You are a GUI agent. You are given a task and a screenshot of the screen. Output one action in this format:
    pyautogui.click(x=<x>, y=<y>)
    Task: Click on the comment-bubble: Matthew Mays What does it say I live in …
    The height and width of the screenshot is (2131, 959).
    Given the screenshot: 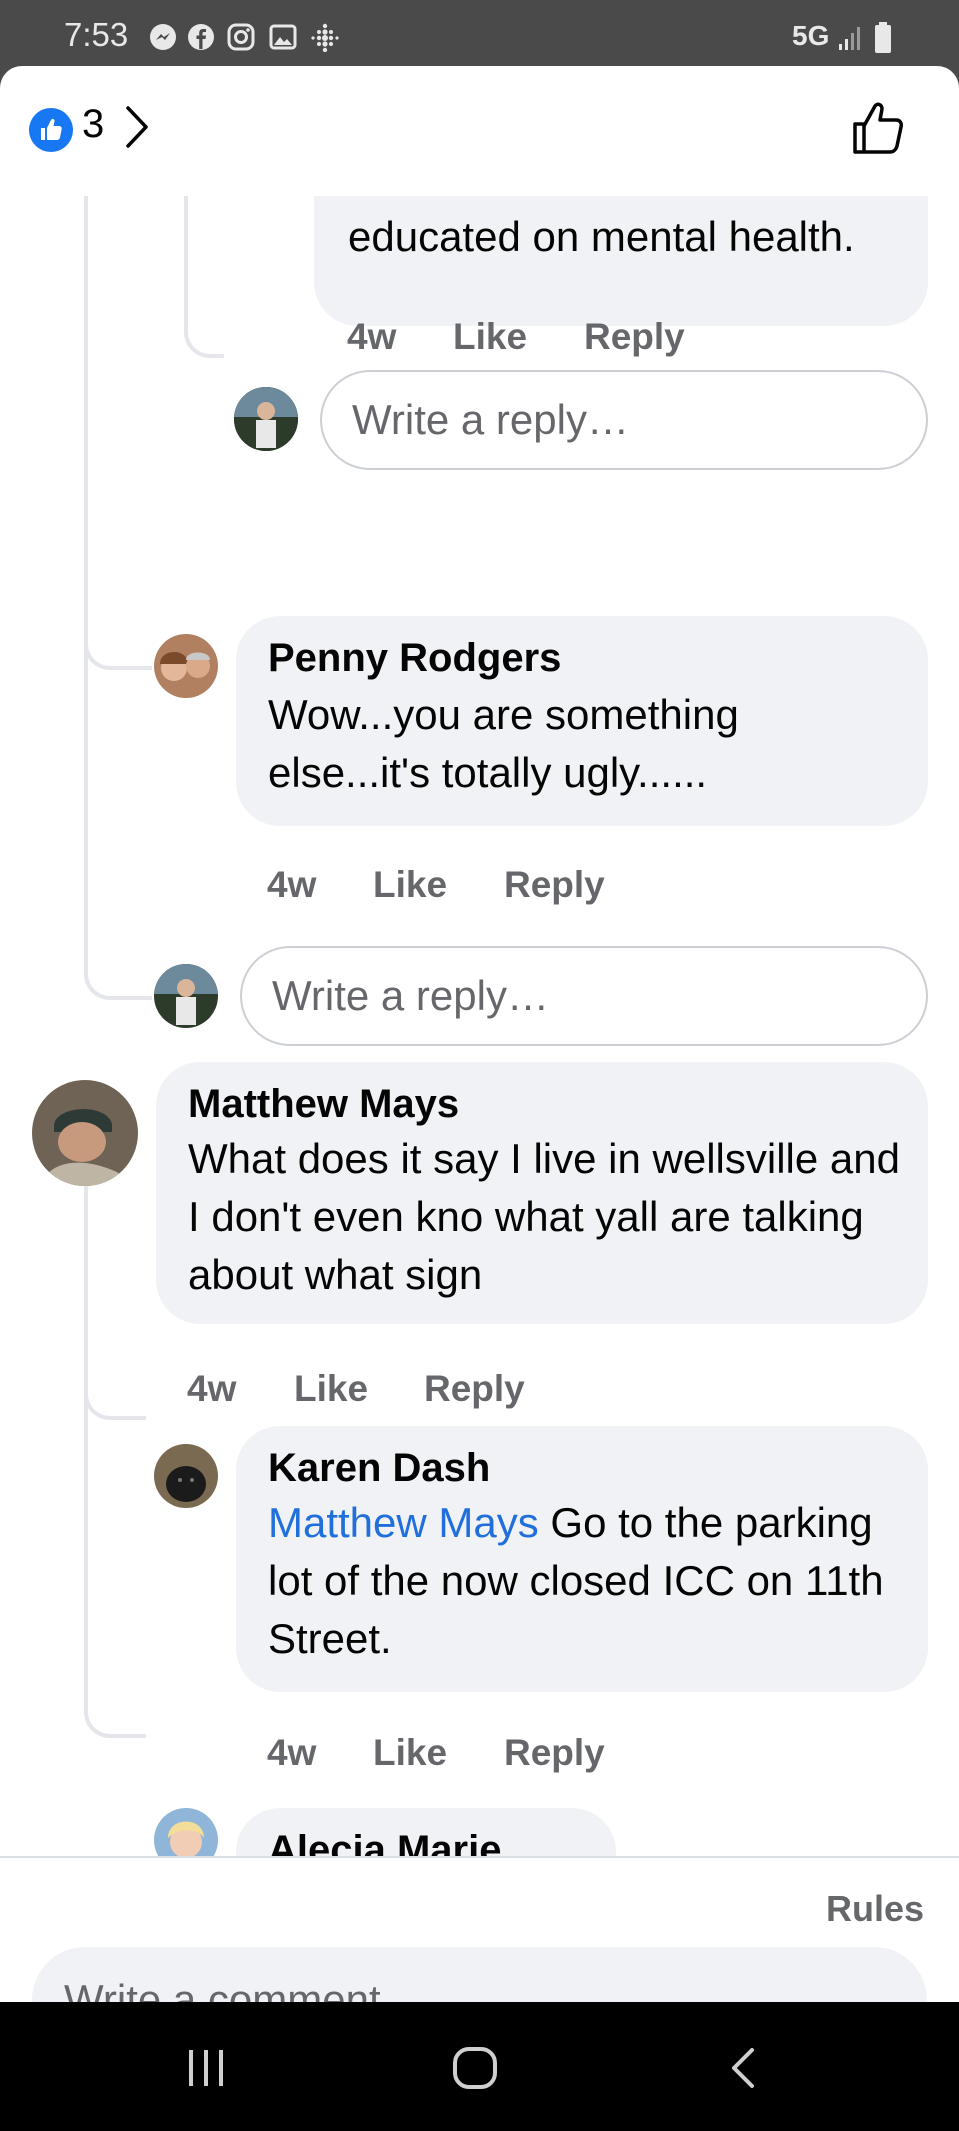 What is the action you would take?
    pyautogui.click(x=542, y=1193)
    